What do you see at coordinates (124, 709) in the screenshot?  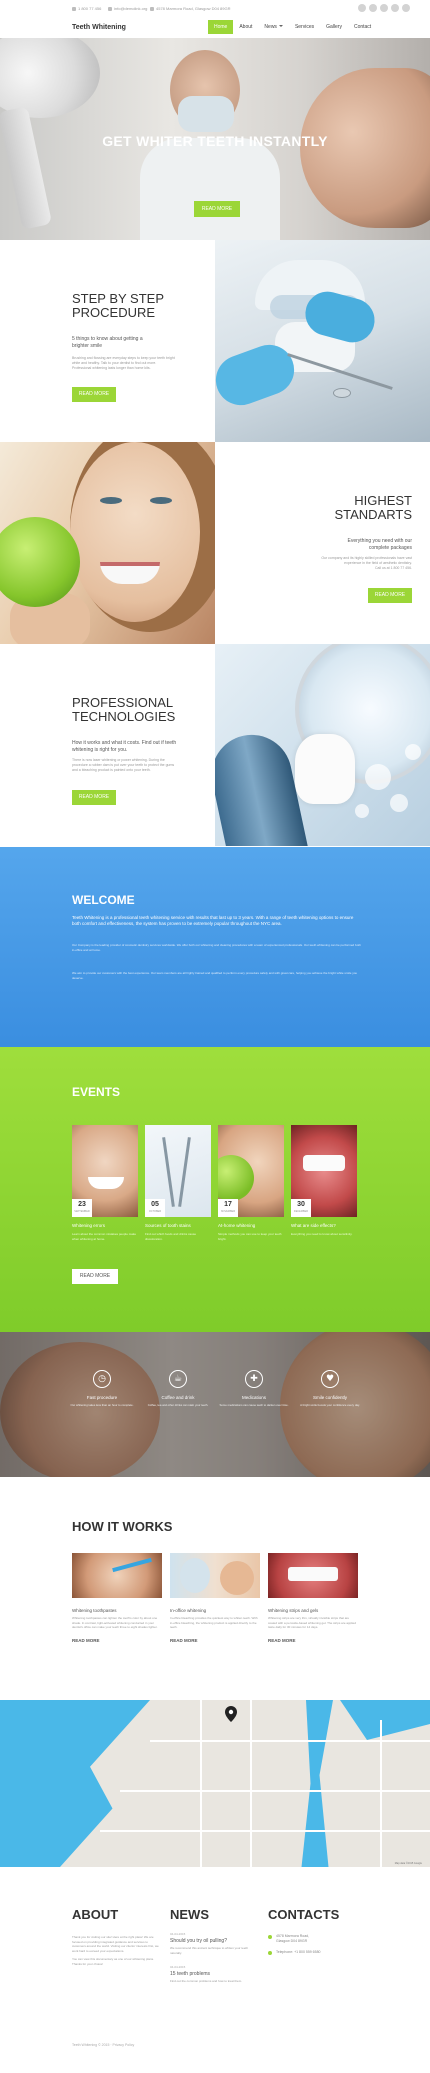 I see `feature-title: PROFESSIONAL TECHNOLOGIES` at bounding box center [124, 709].